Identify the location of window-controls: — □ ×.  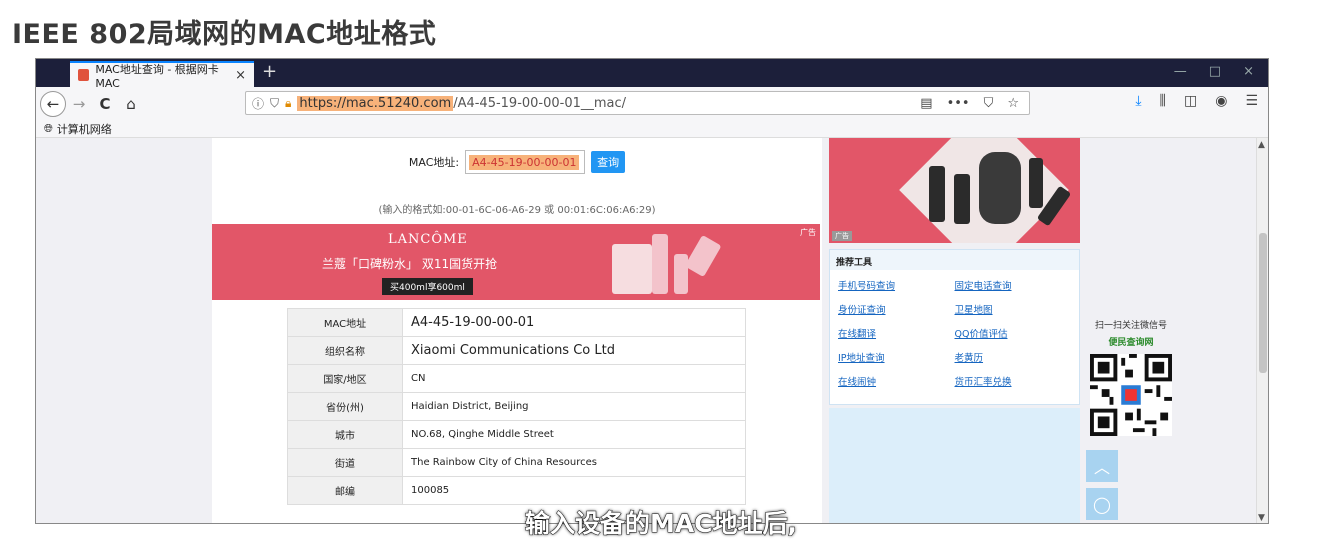
(1214, 71).